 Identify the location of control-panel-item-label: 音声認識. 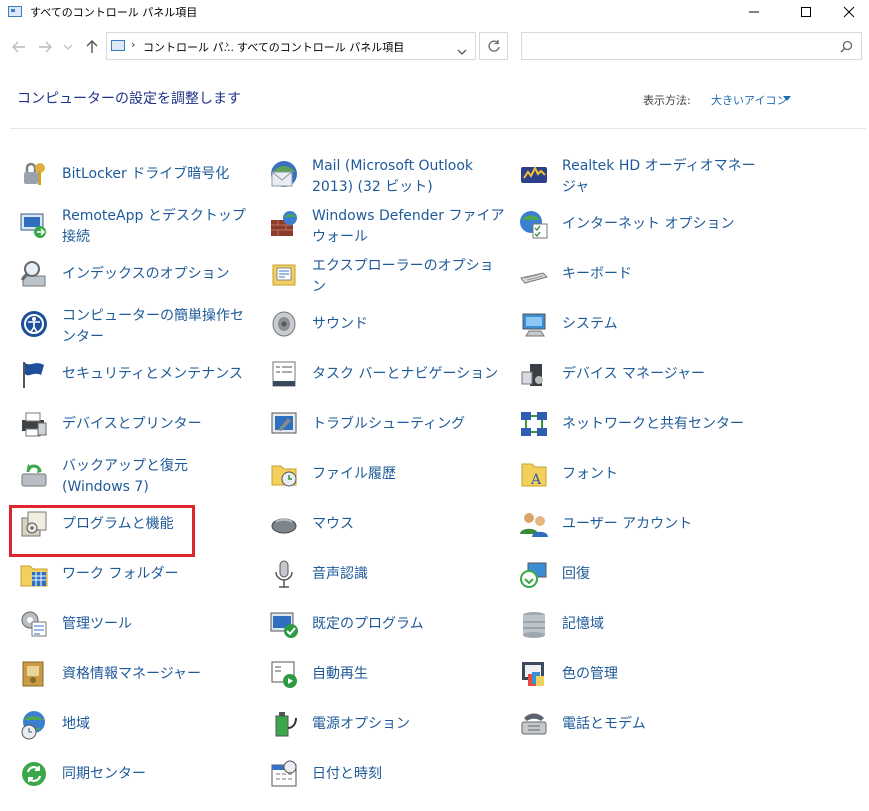
(409, 574).